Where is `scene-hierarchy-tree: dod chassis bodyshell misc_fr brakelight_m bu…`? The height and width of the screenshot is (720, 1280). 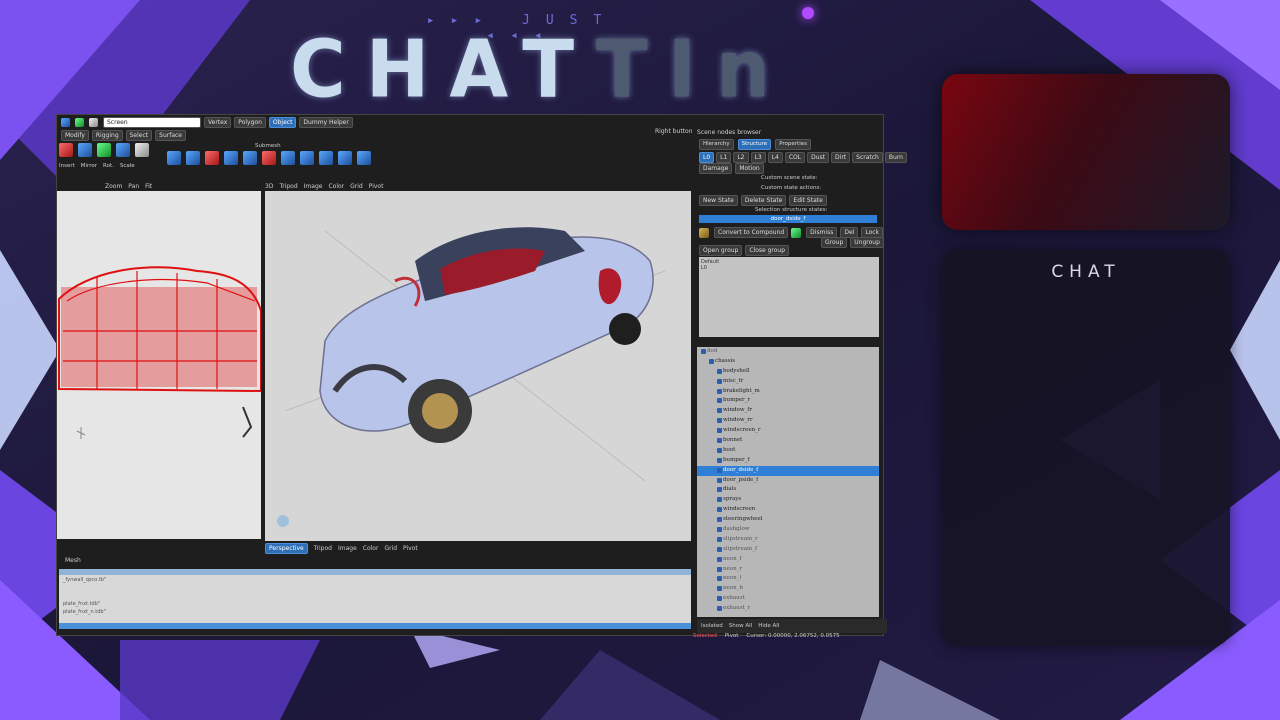
scene-hierarchy-tree: dod chassis bodyshell misc_fr brakelight_m bu… is located at coordinates (788, 482).